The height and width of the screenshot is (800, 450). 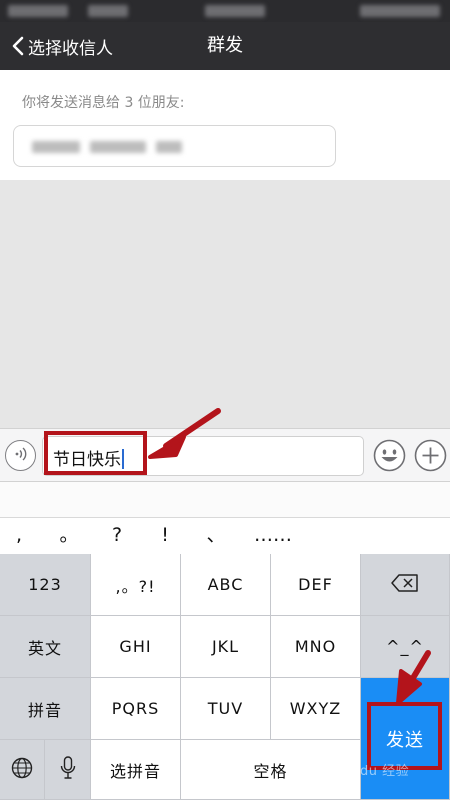 I want to click on backspace-key, so click(x=405, y=585).